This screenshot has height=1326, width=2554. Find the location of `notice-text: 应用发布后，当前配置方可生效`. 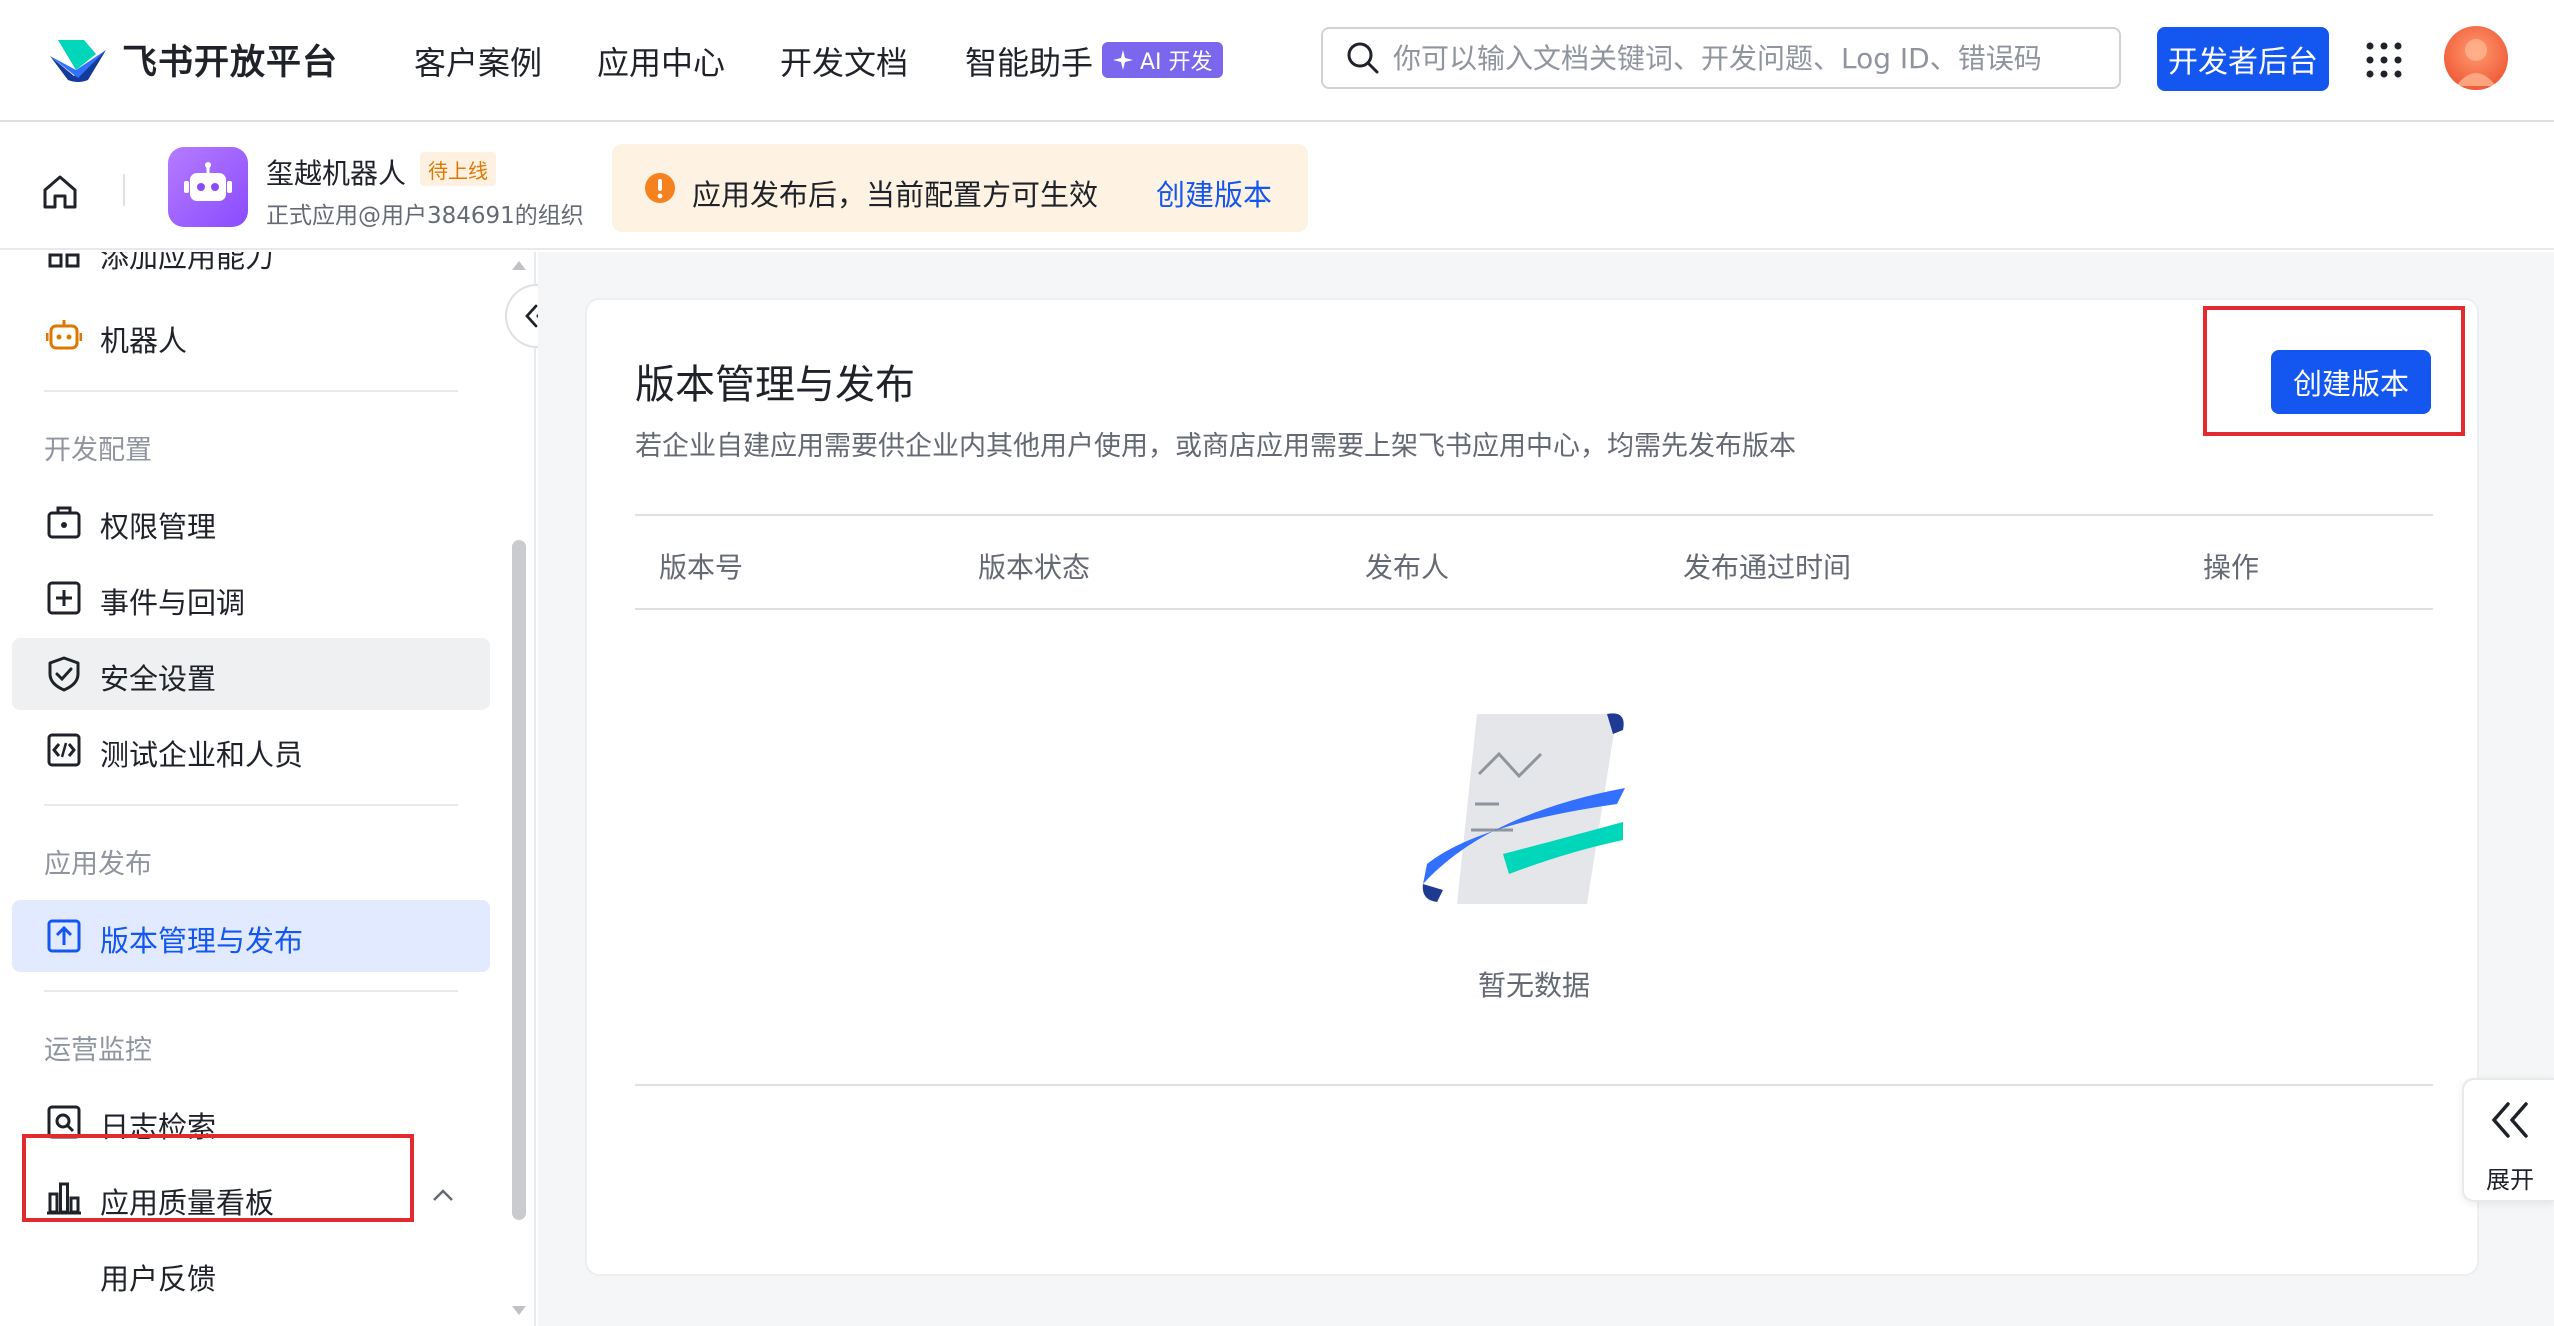

notice-text: 应用发布后，当前配置方可生效 is located at coordinates (895, 195).